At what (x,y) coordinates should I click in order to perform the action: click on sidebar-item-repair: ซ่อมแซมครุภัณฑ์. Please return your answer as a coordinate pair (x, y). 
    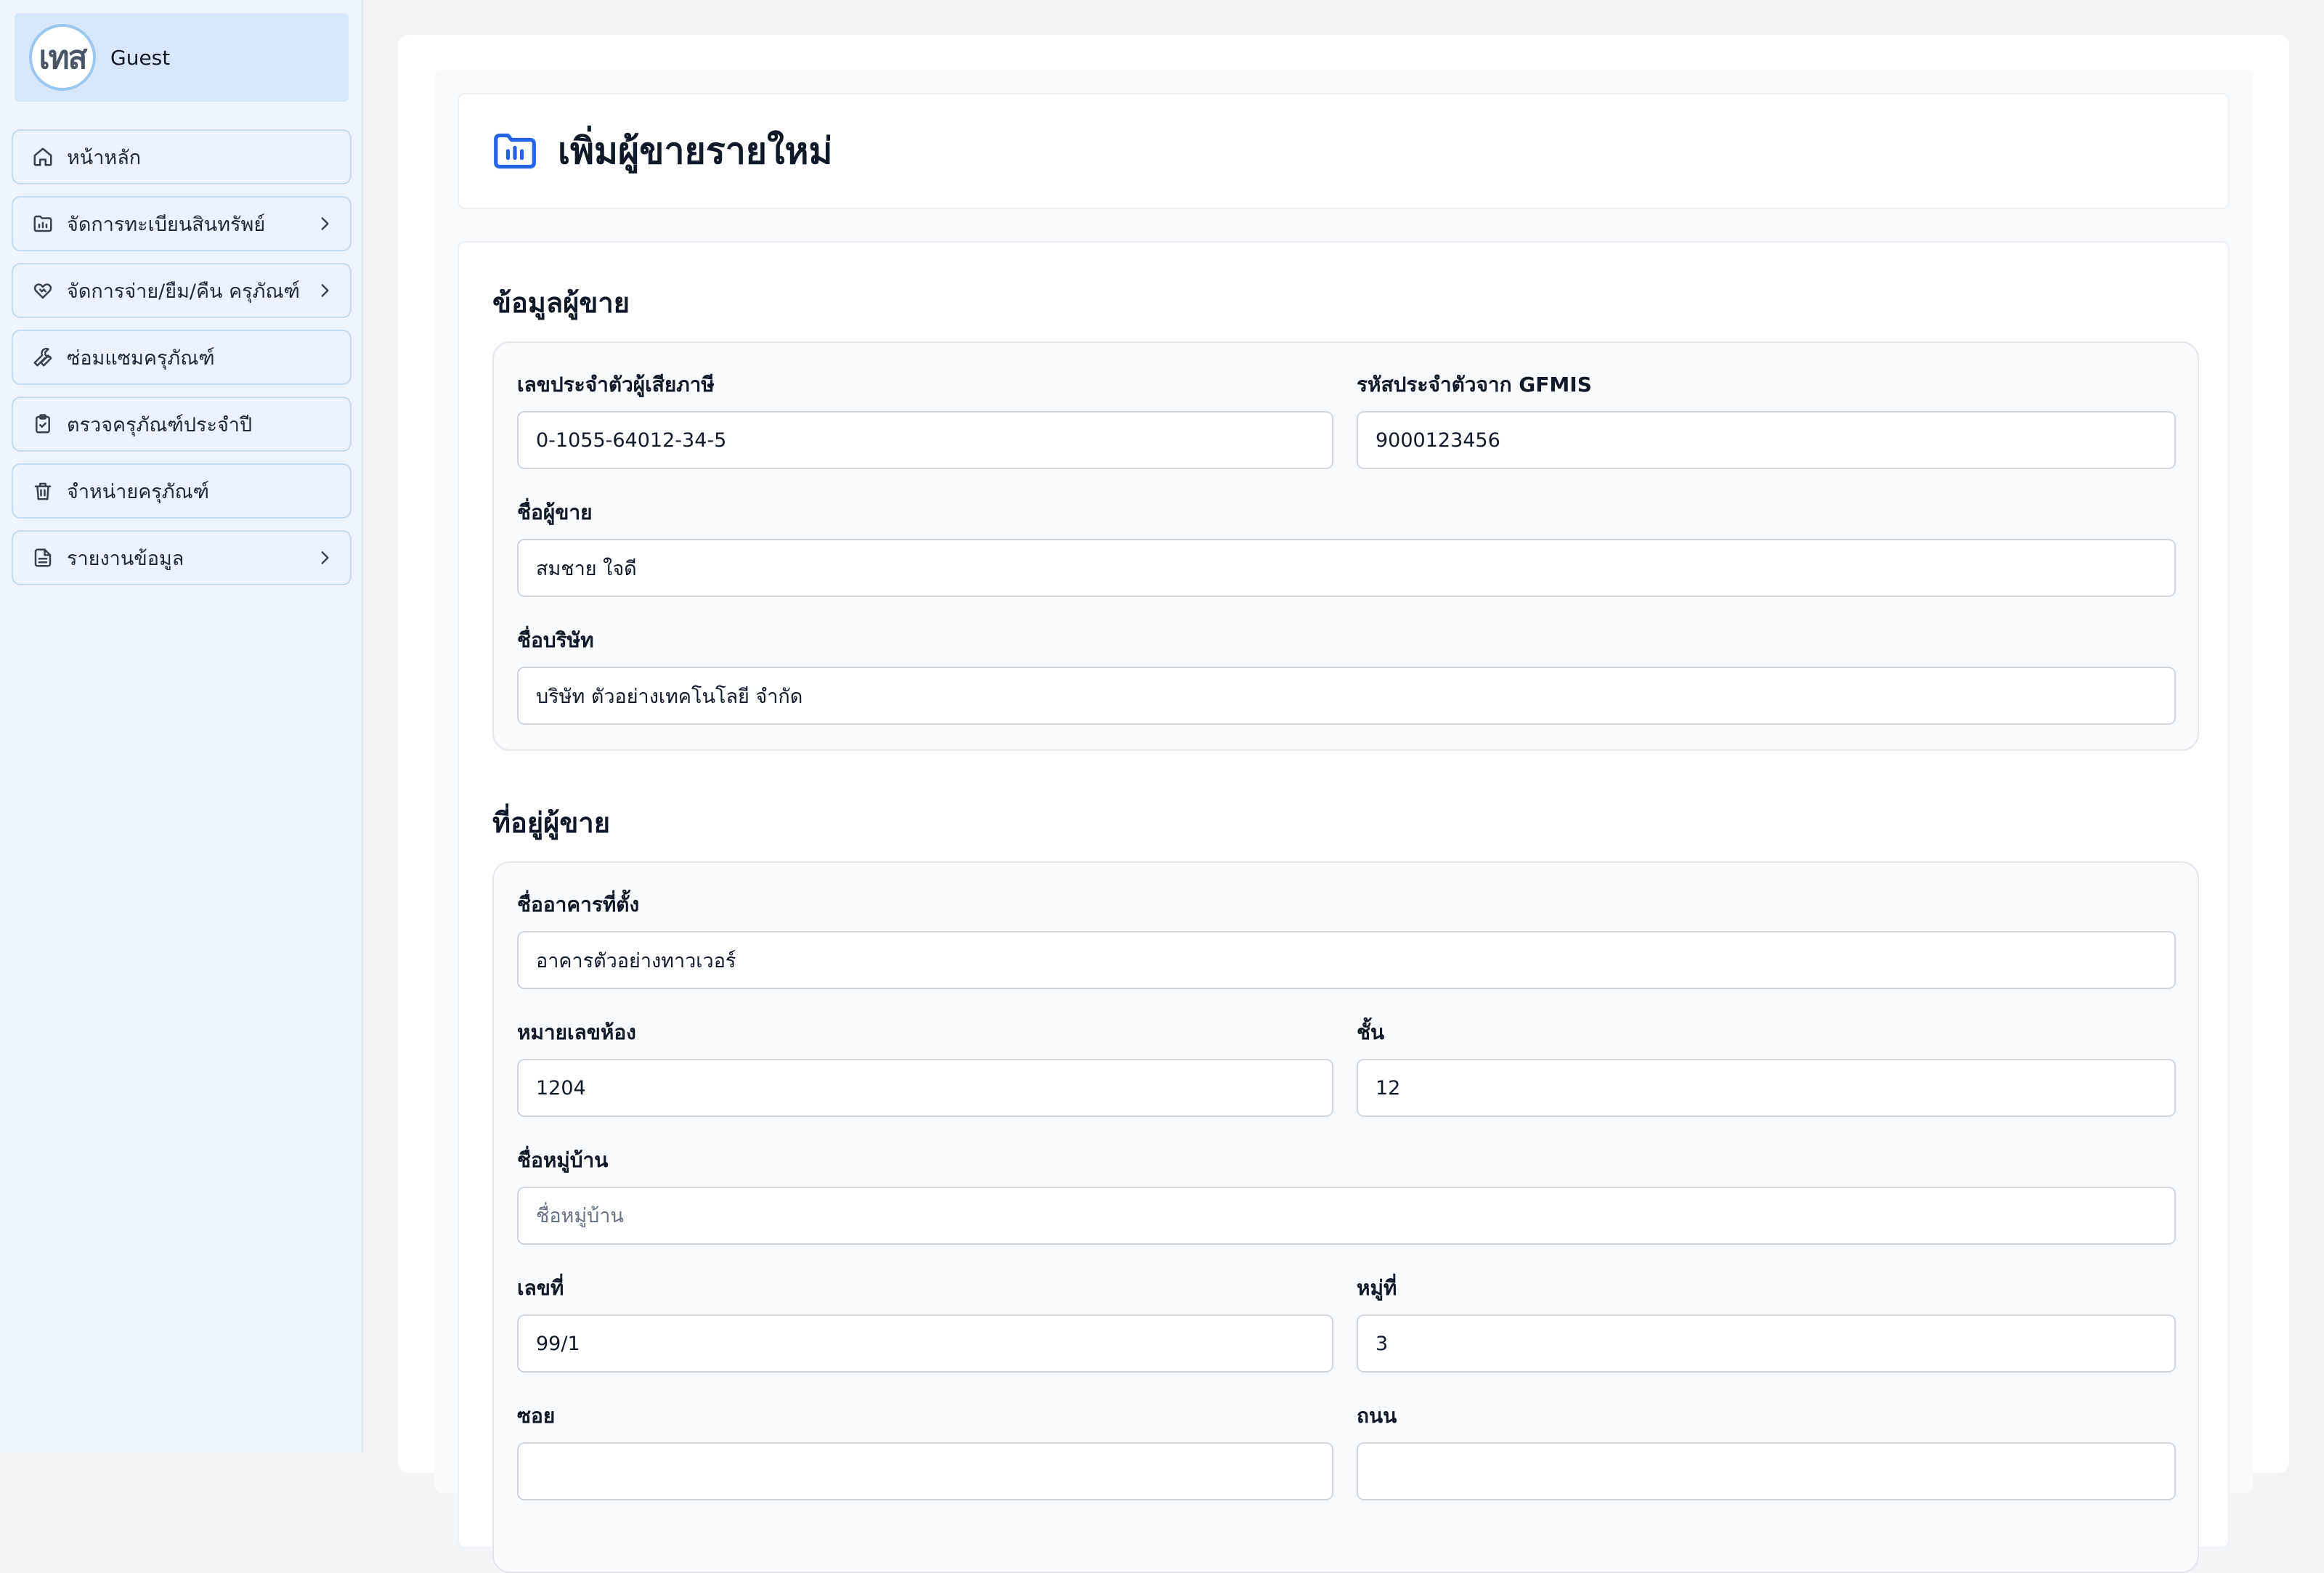
    Looking at the image, I should click on (182, 357).